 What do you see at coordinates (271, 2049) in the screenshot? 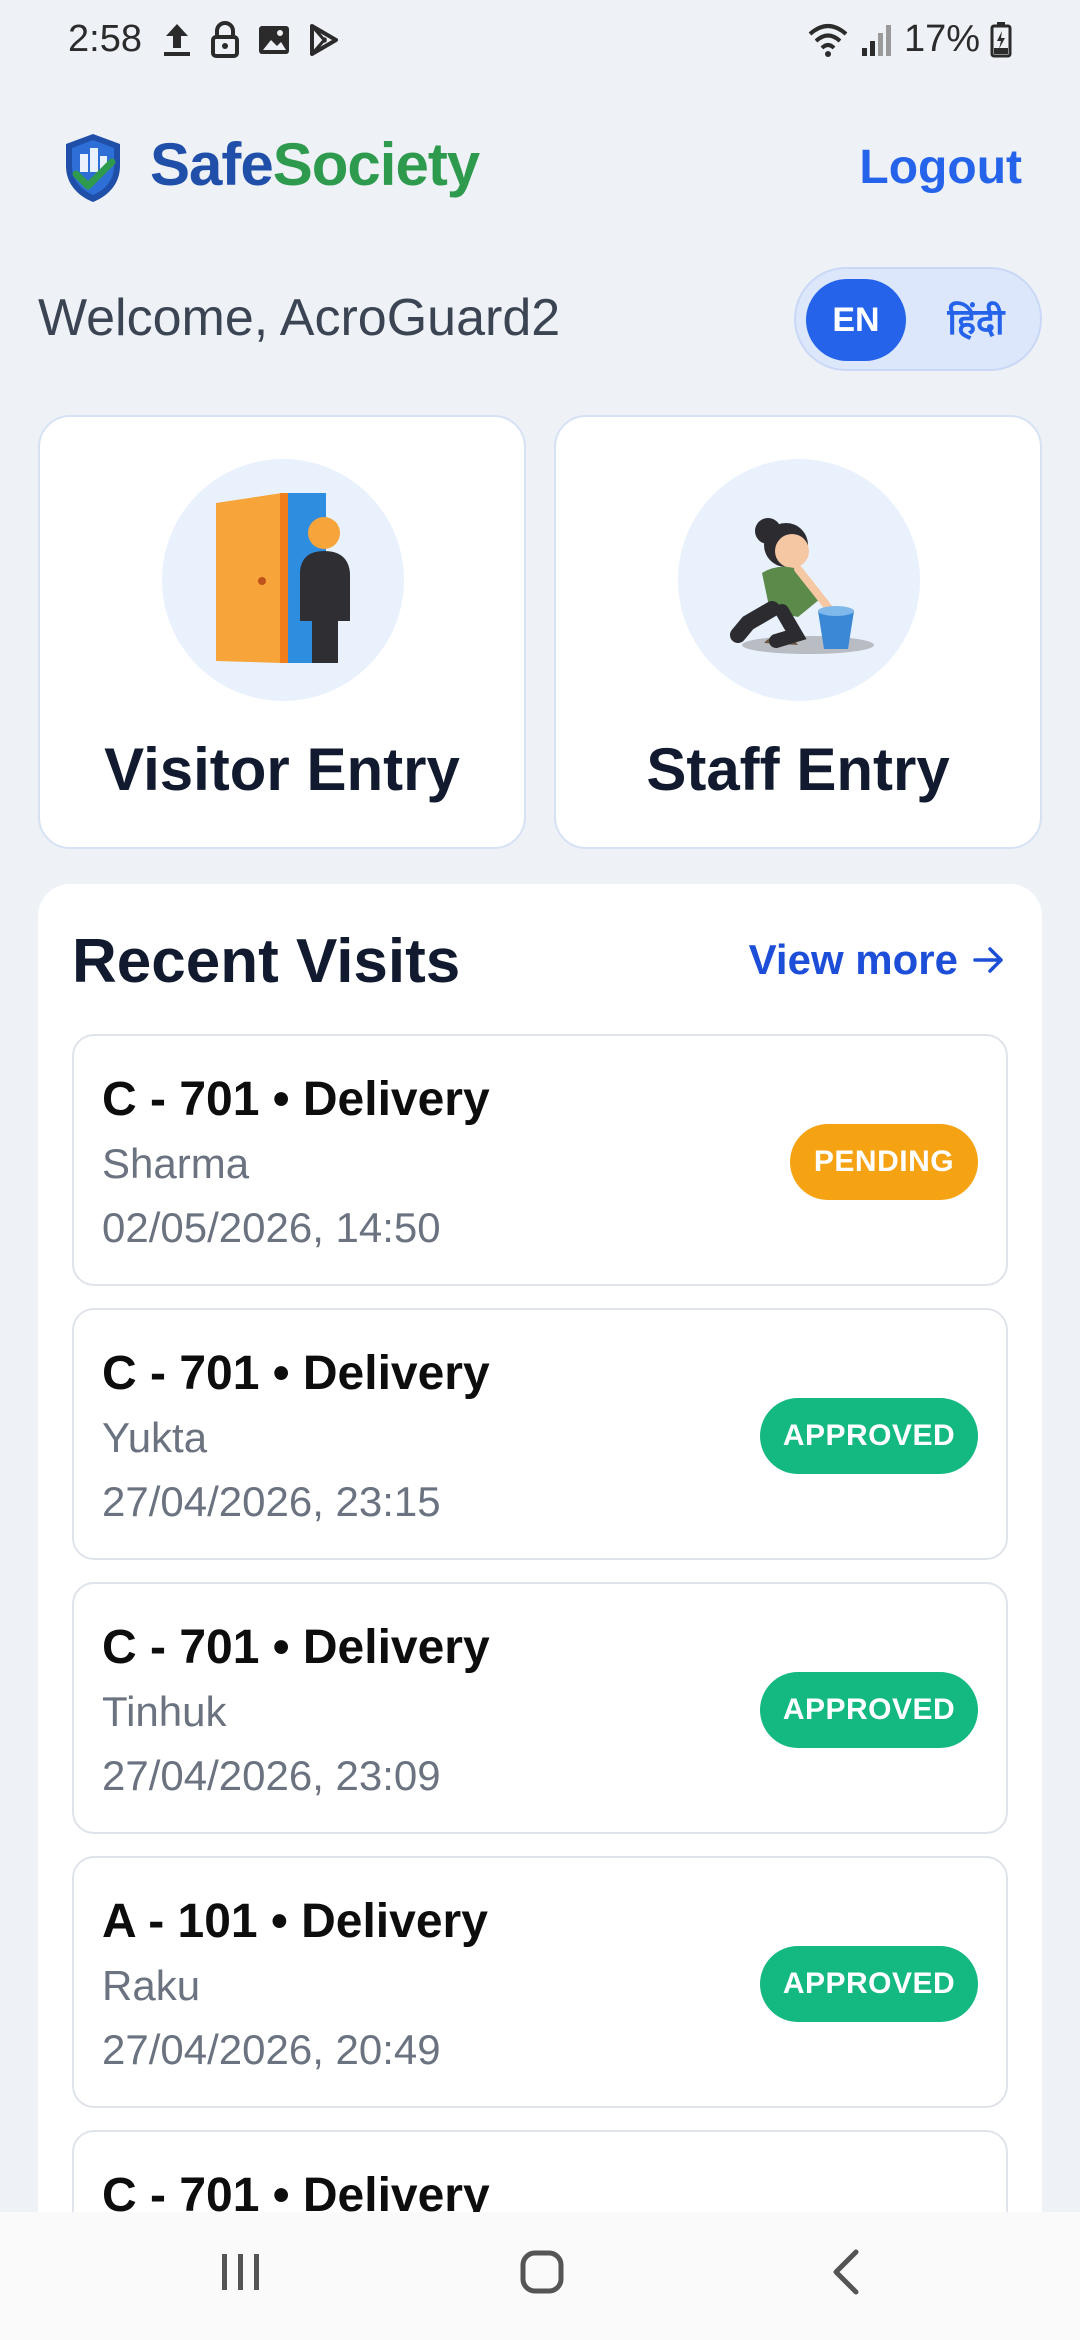
I see `visit-datetime: 27/04/2026, 20:49` at bounding box center [271, 2049].